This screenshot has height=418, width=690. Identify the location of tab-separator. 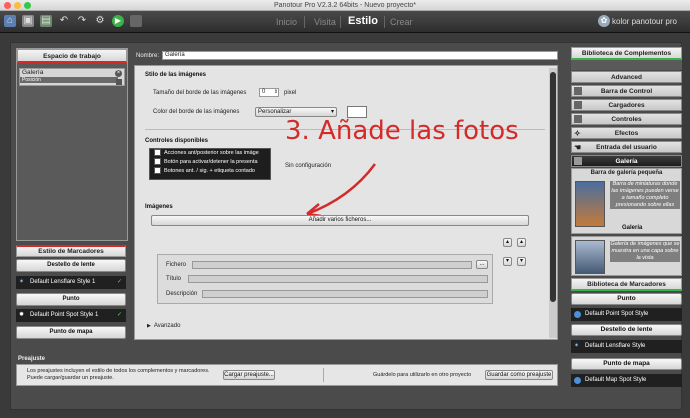
(340, 22).